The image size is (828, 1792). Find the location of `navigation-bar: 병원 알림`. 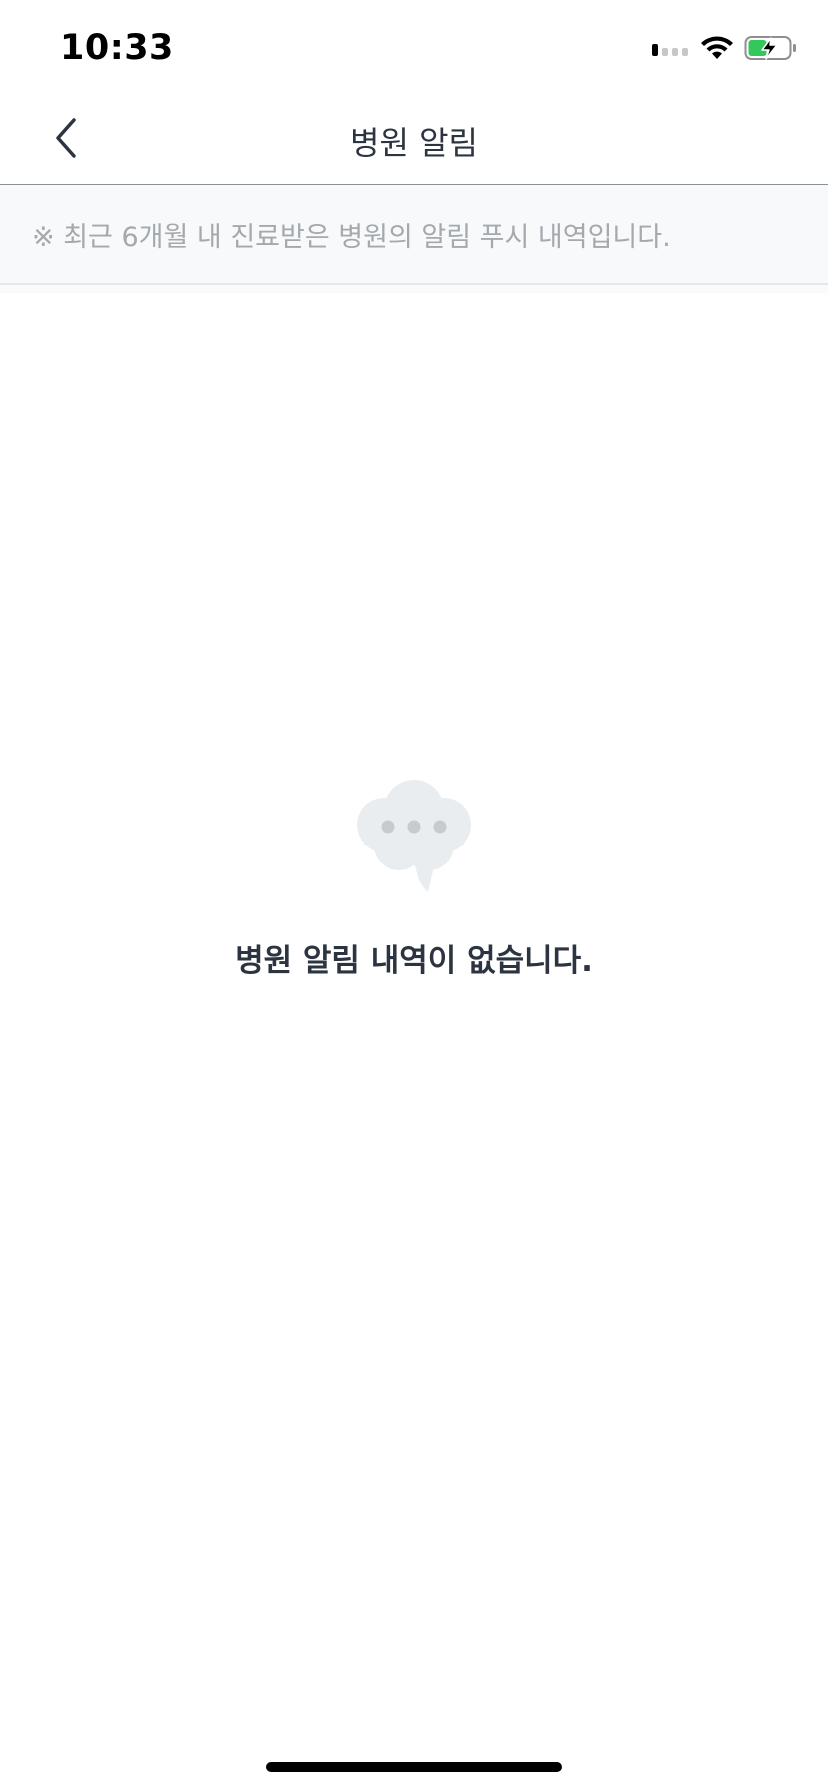

navigation-bar: 병원 알림 is located at coordinates (414, 140).